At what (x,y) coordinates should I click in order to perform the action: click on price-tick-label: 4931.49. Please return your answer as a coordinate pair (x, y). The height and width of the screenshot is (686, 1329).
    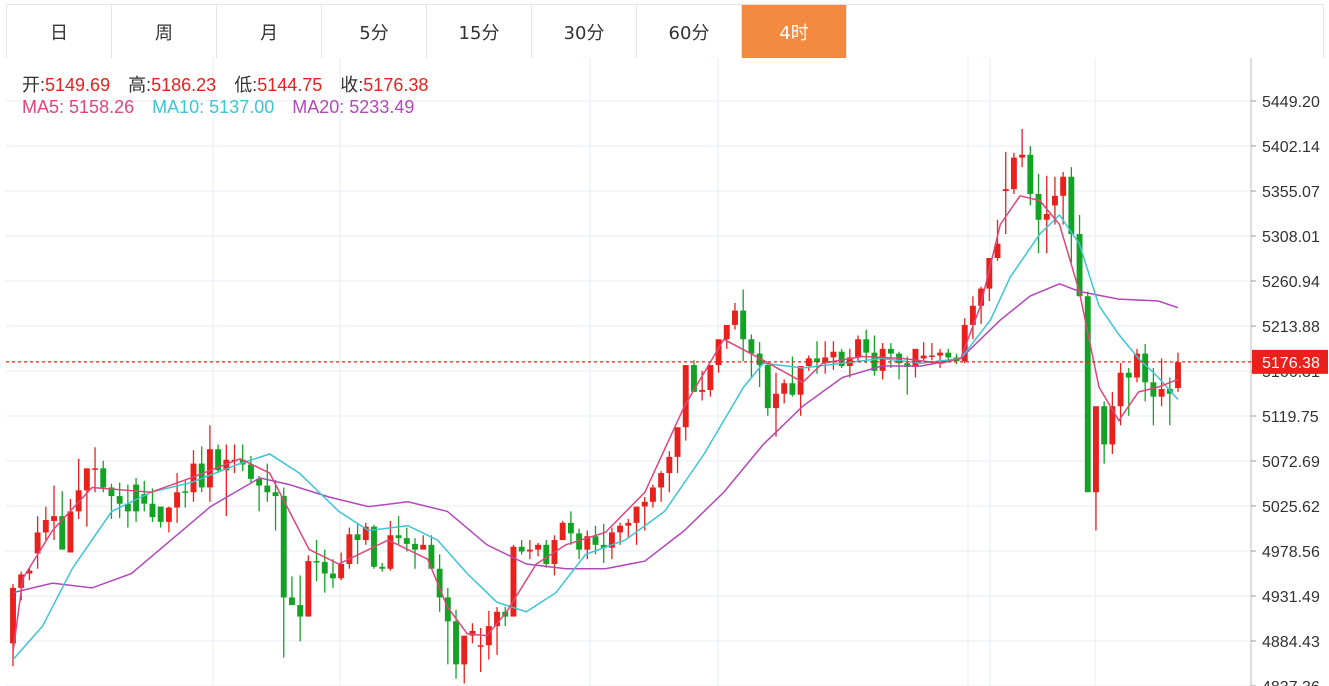
    Looking at the image, I should click on (1291, 597).